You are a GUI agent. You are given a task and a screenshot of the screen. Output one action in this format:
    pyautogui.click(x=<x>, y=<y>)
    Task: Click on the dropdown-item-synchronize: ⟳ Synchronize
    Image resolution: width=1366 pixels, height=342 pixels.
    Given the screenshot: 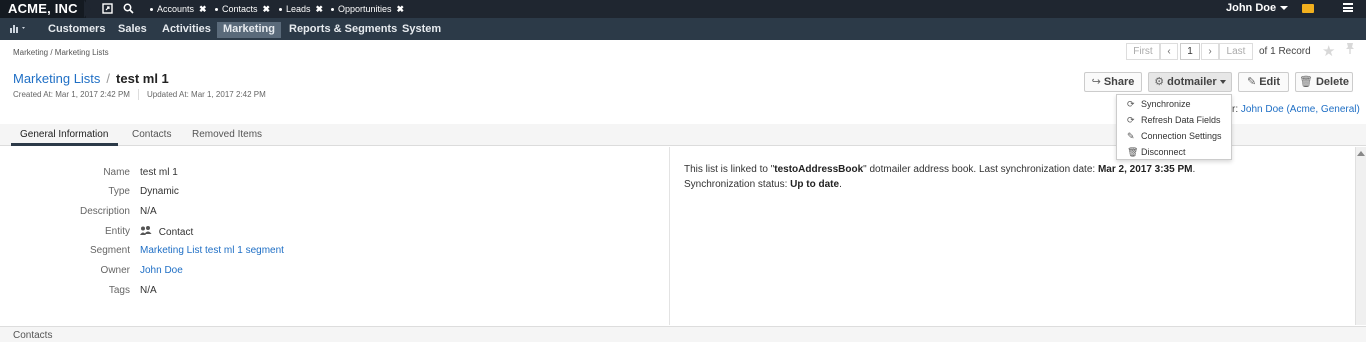 What is the action you would take?
    pyautogui.click(x=1159, y=104)
    